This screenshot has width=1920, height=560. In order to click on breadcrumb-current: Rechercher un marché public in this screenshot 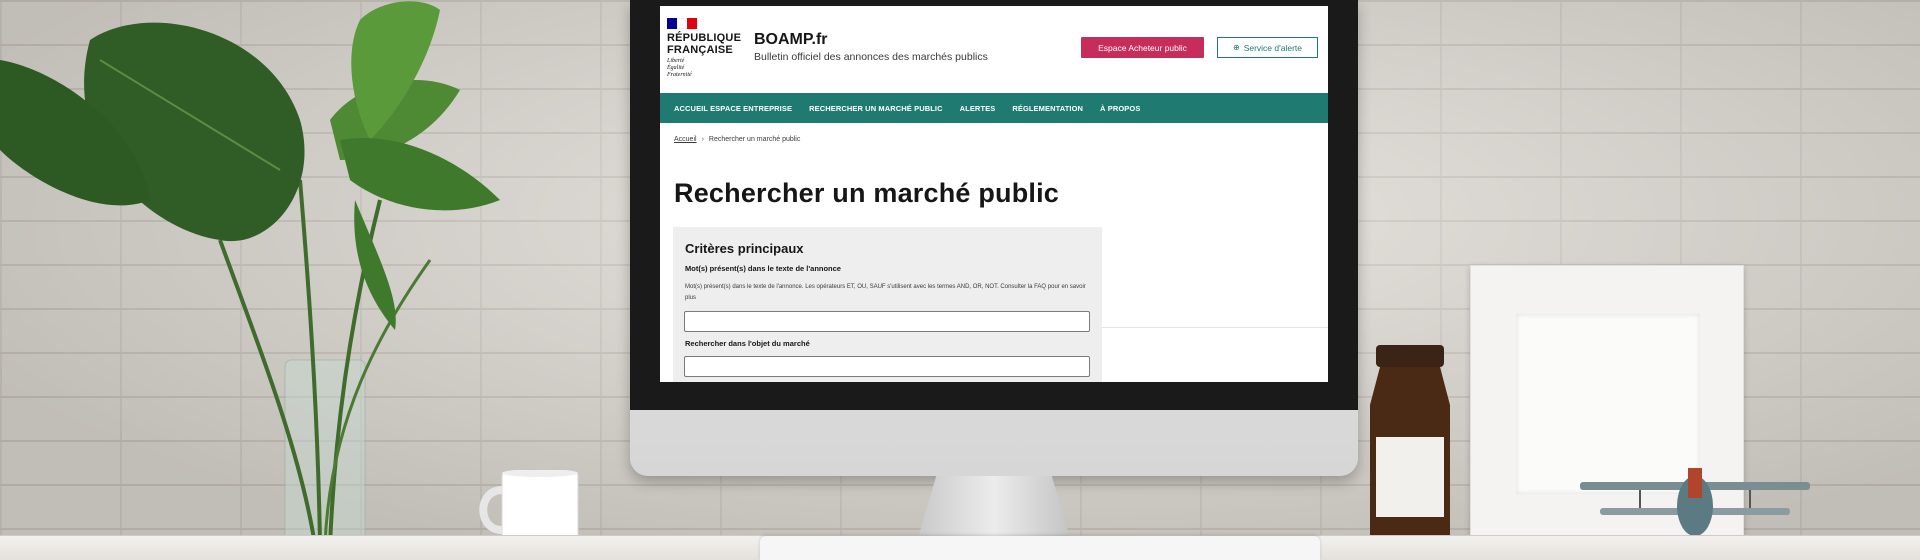, I will do `click(754, 139)`.